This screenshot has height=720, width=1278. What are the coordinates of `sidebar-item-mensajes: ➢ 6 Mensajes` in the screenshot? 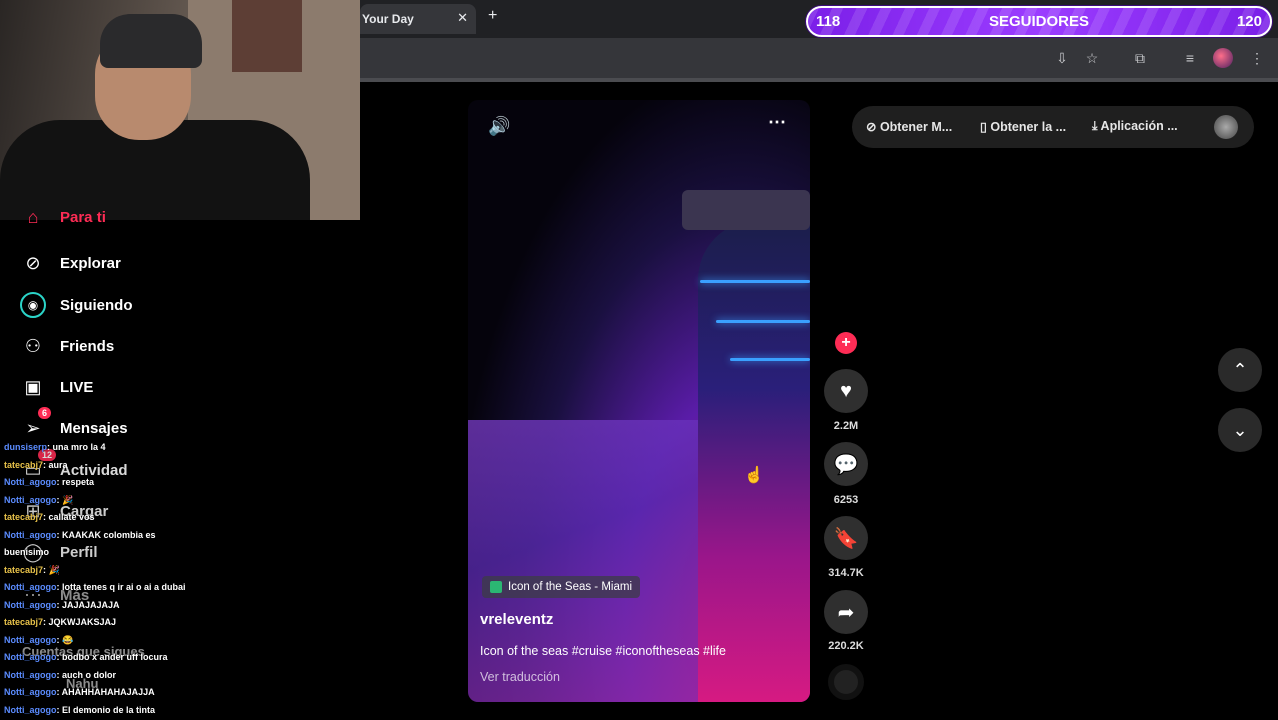 It's located at (74, 425).